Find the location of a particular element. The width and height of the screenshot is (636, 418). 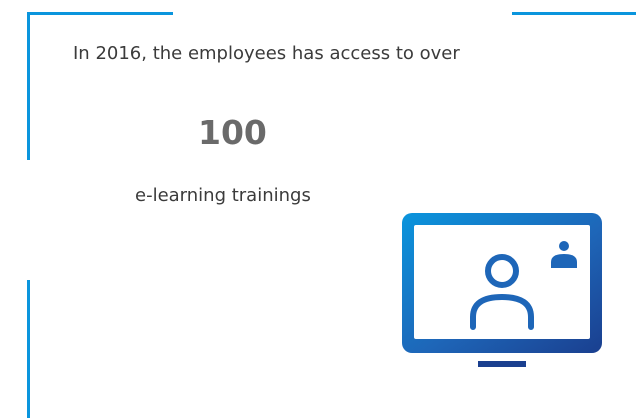

person-head-small is located at coordinates (564, 246).